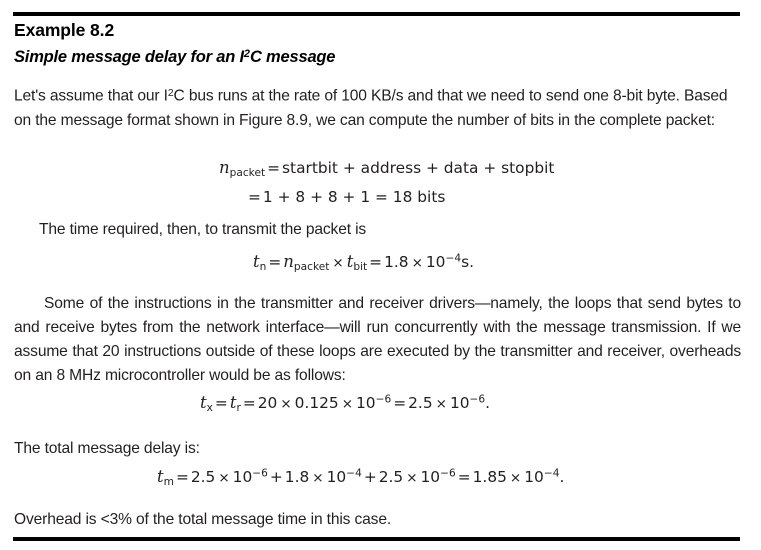 Image resolution: width=761 pixels, height=550 pixels. Describe the element at coordinates (420, 403) in the screenshot. I see `equation-tx-result-mantissa: 2.5` at that location.